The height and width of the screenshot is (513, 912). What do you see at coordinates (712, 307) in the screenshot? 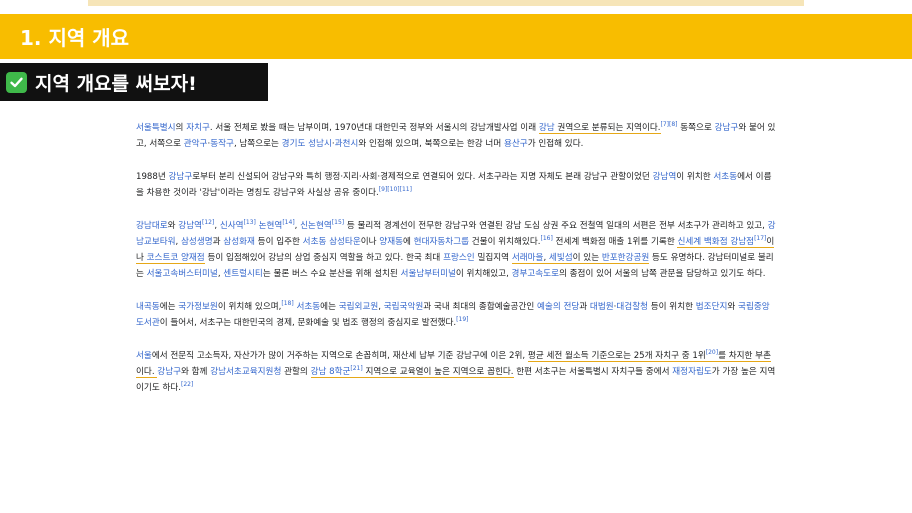
I see `link: 법조단지` at bounding box center [712, 307].